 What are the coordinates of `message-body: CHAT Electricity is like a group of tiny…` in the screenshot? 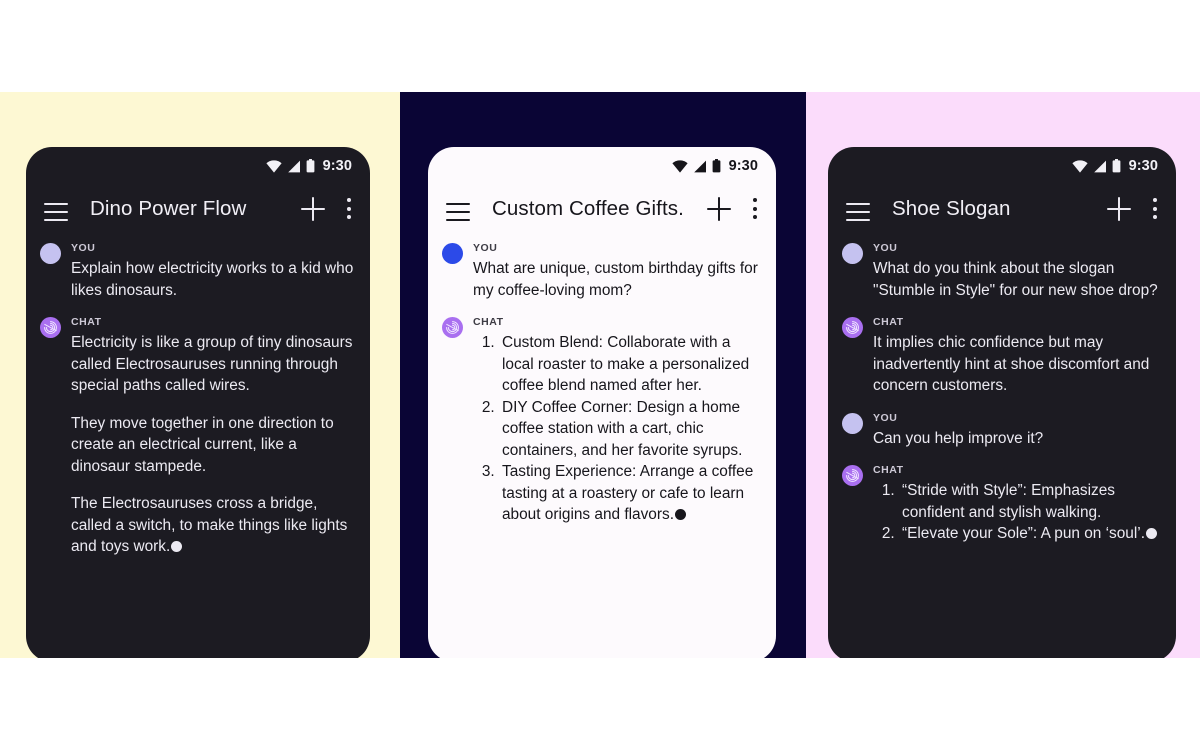 It's located at (213, 436).